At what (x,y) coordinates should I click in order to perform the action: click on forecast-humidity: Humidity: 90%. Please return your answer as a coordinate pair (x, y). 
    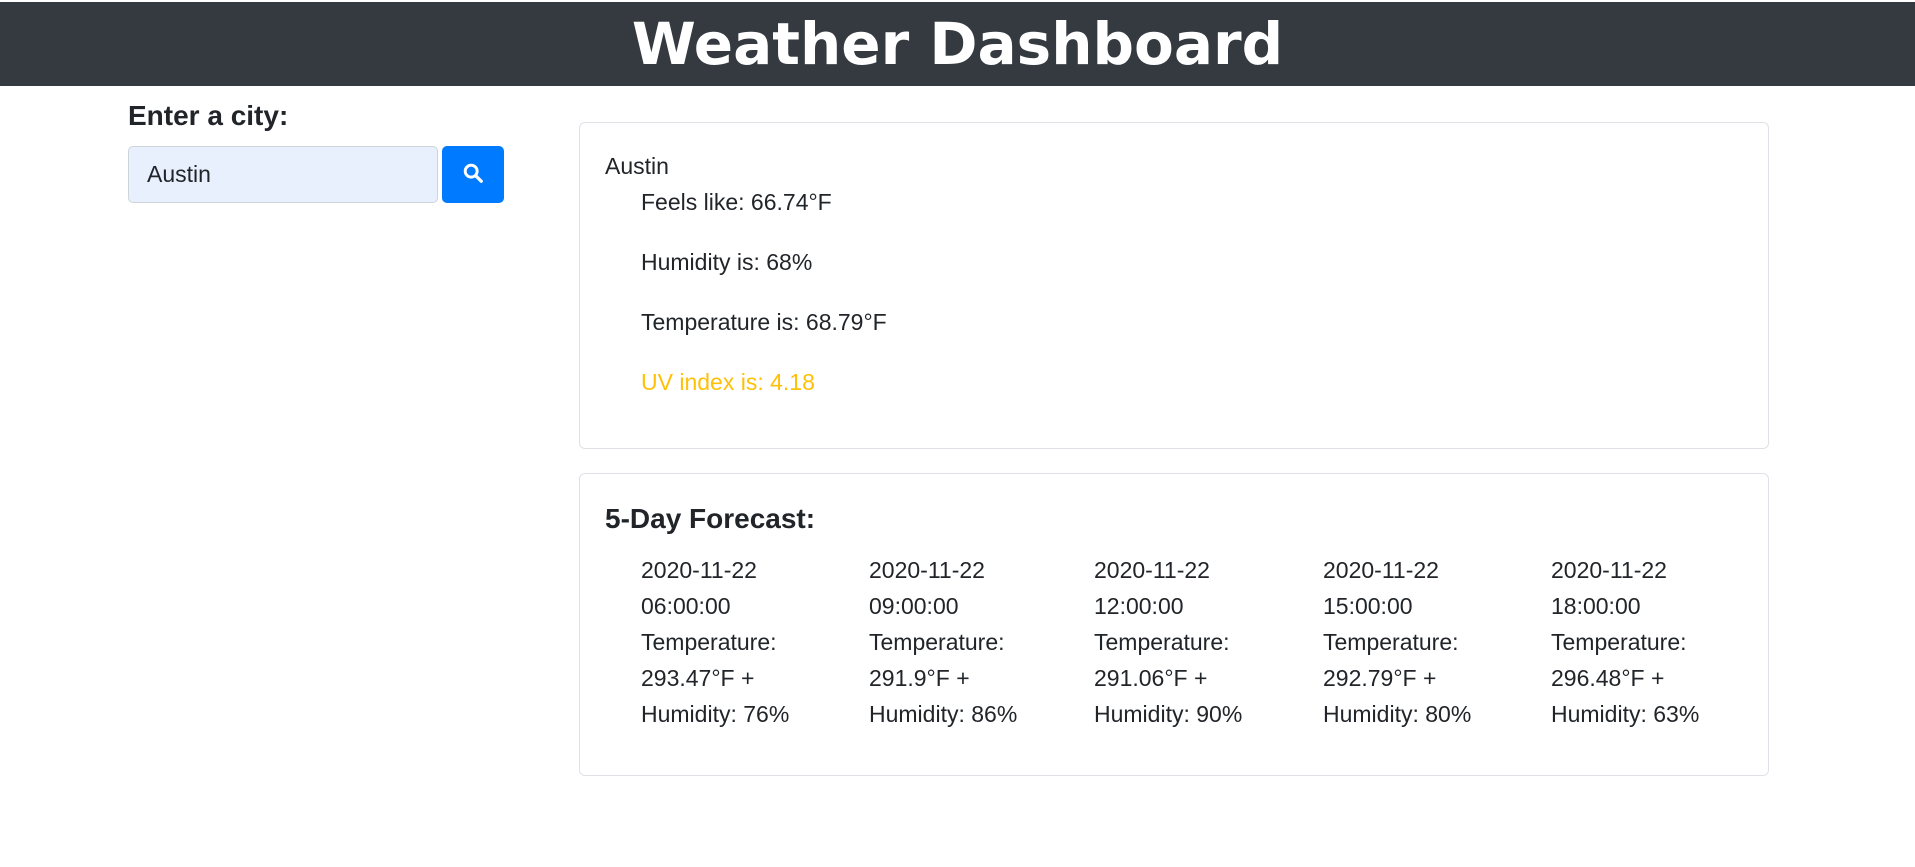
    Looking at the image, I should click on (1168, 714).